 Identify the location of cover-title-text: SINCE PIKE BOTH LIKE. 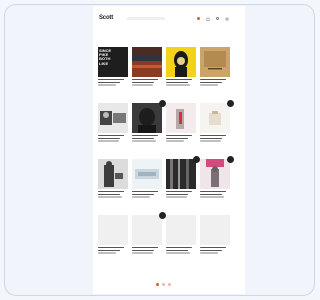
(105, 57).